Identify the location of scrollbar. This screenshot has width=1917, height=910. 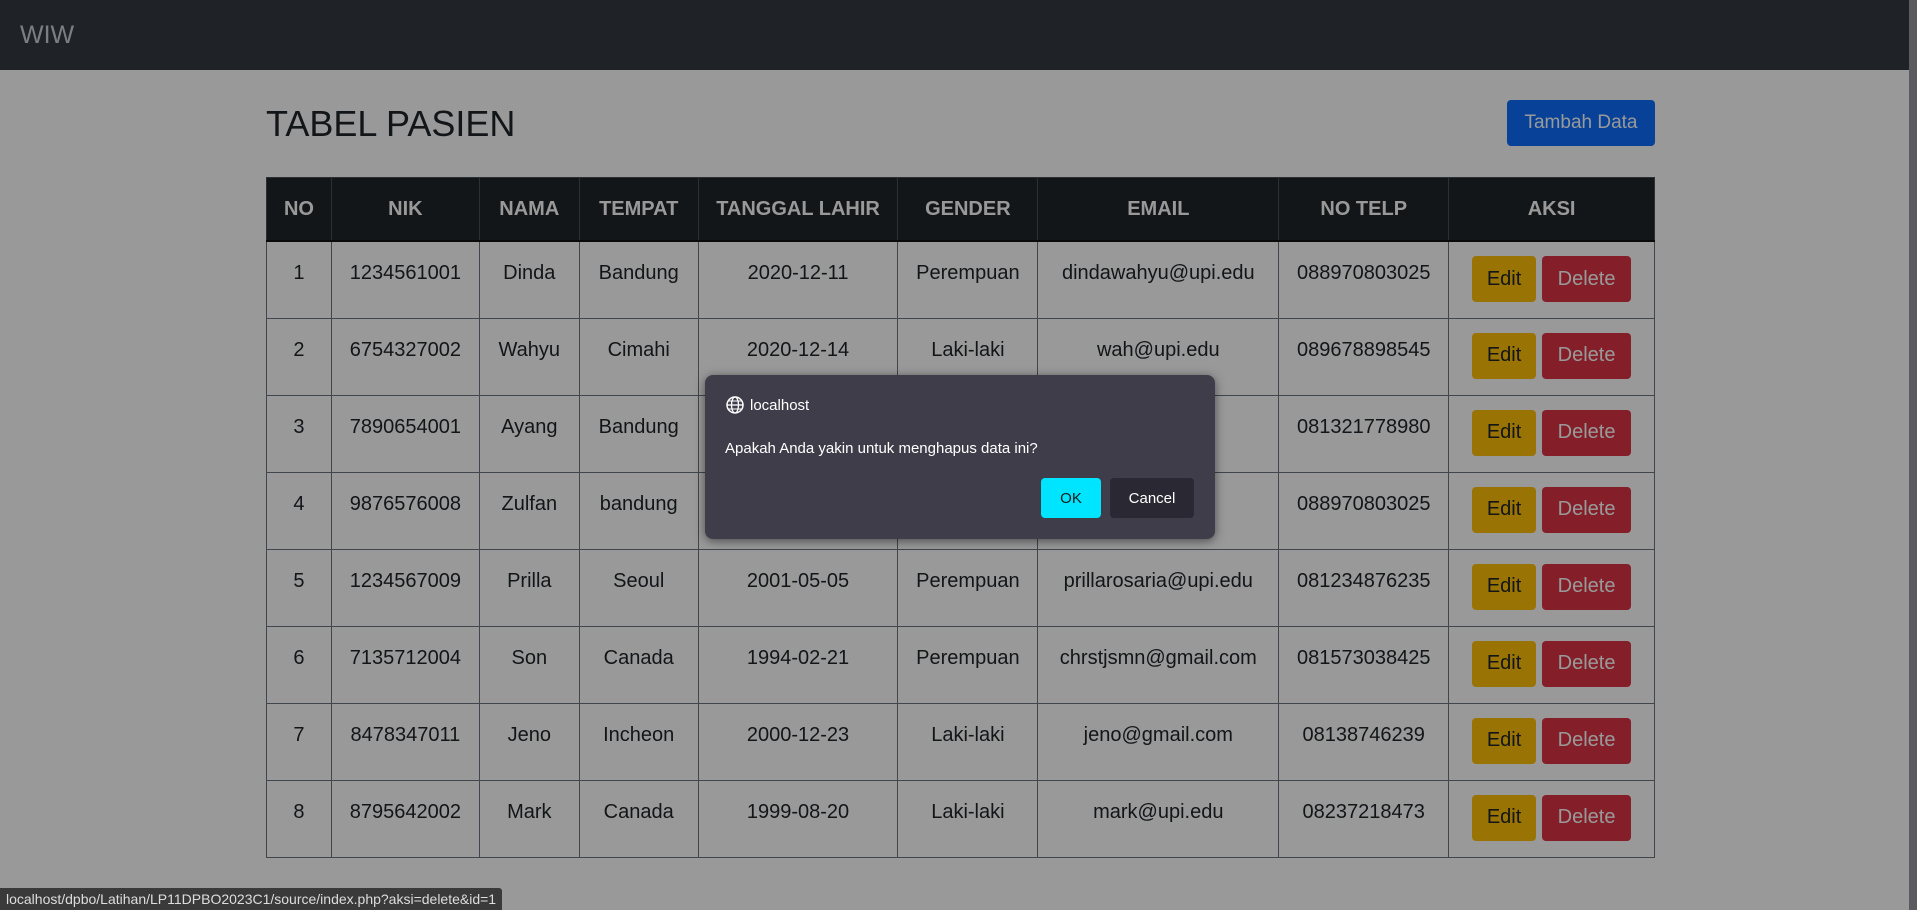
(1913, 455).